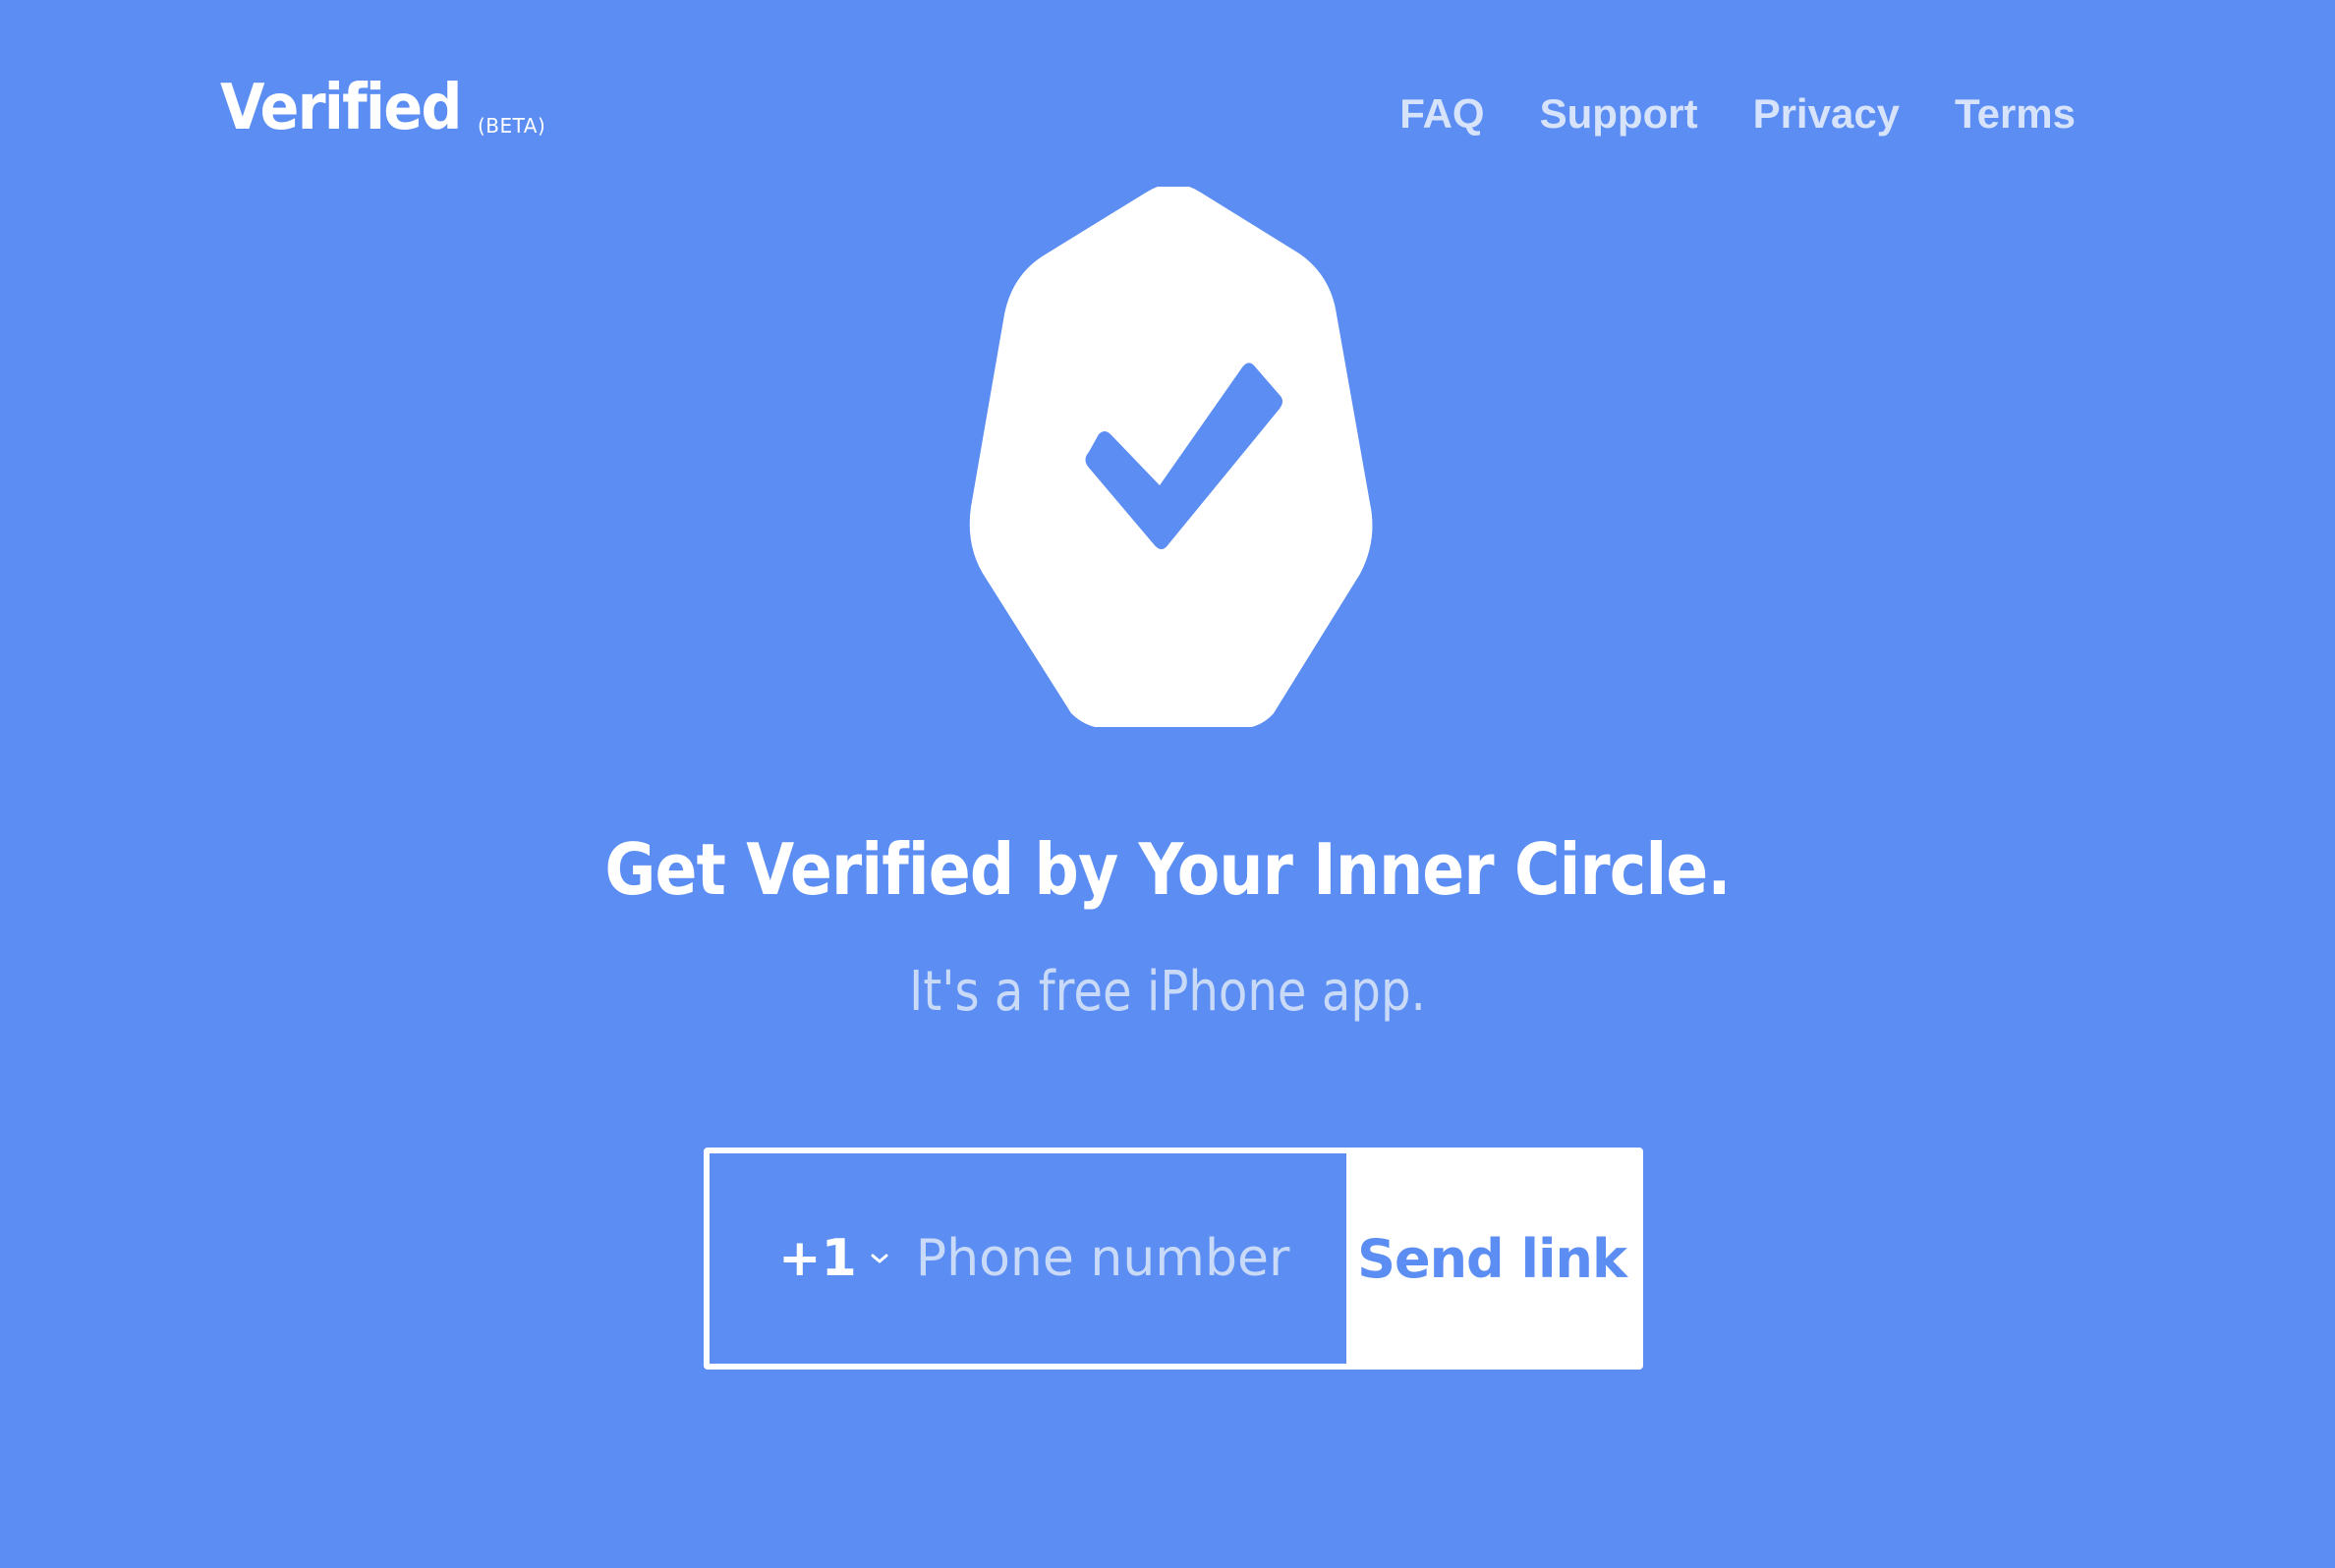 The width and height of the screenshot is (2335, 1568). Describe the element at coordinates (1167, 992) in the screenshot. I see `hero-subline: It's a free iPhone app.` at that location.